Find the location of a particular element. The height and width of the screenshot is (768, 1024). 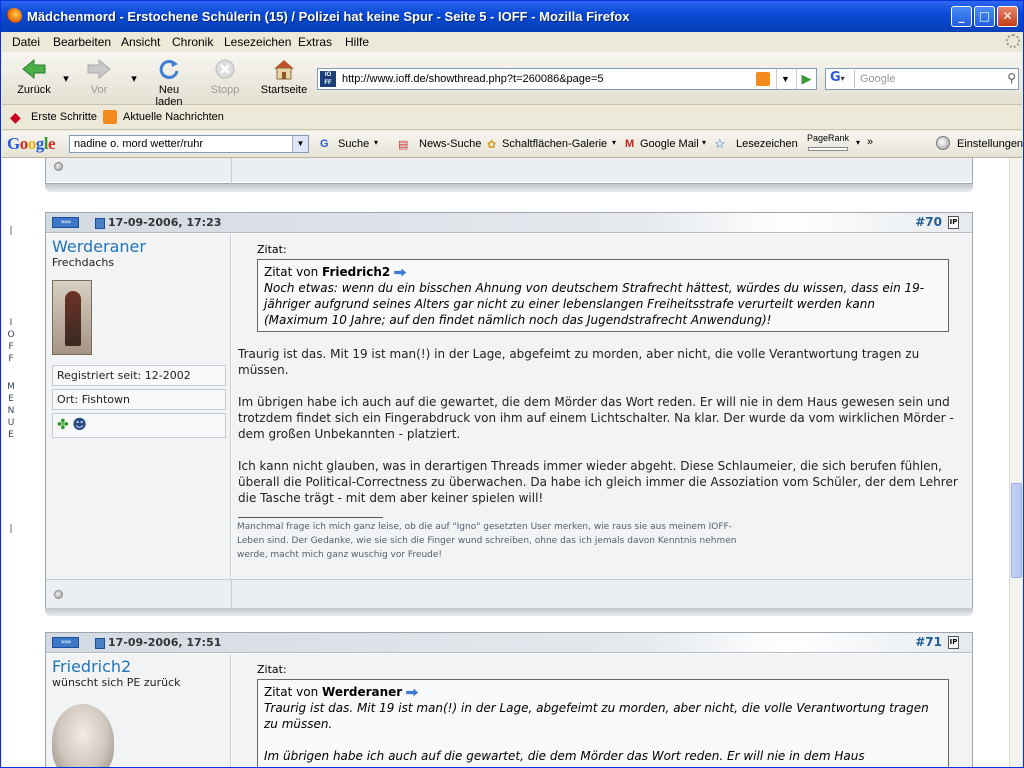

google-logo: Google is located at coordinates (31, 144).